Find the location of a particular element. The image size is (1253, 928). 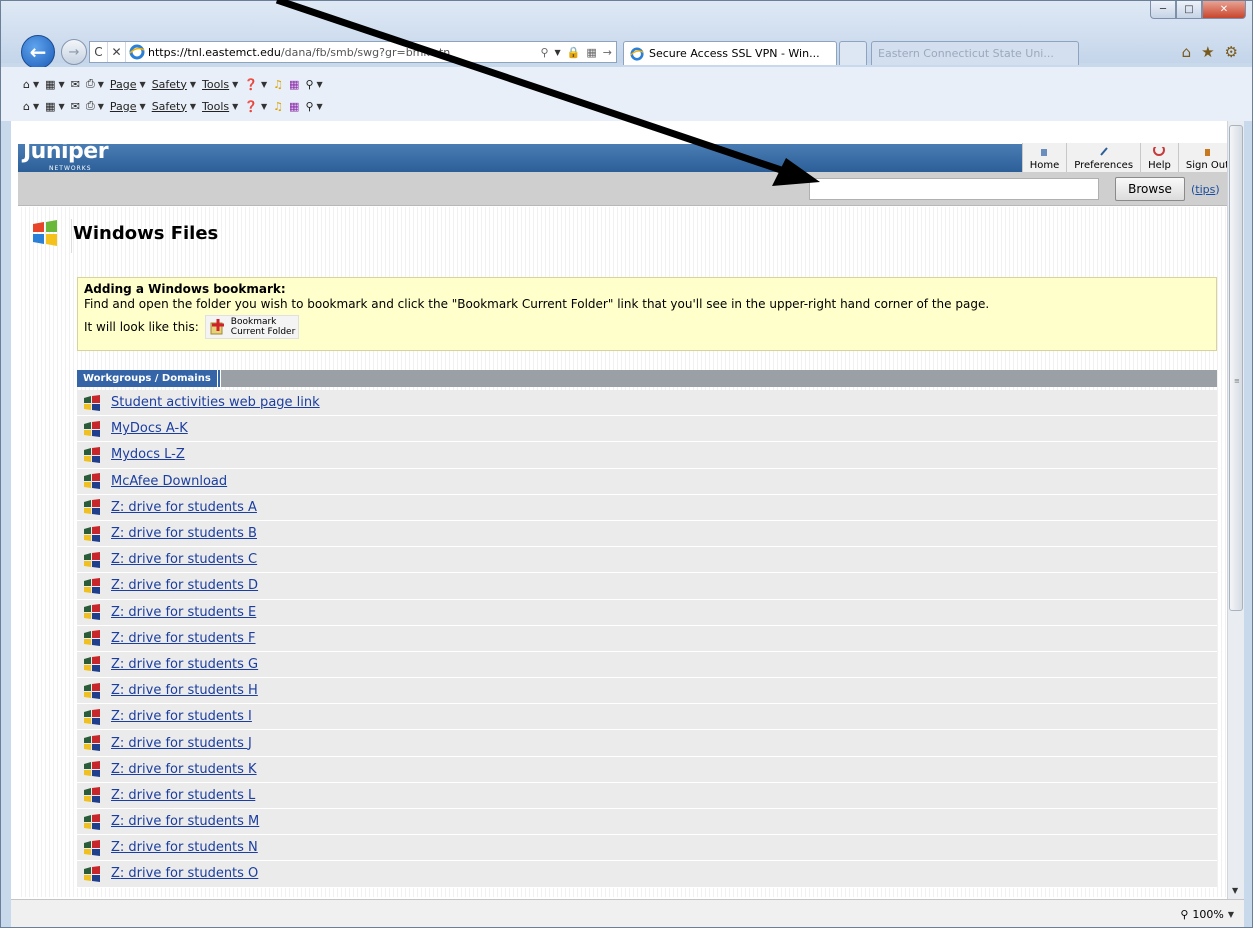

help-circle-icon: ❓ is located at coordinates (251, 106).